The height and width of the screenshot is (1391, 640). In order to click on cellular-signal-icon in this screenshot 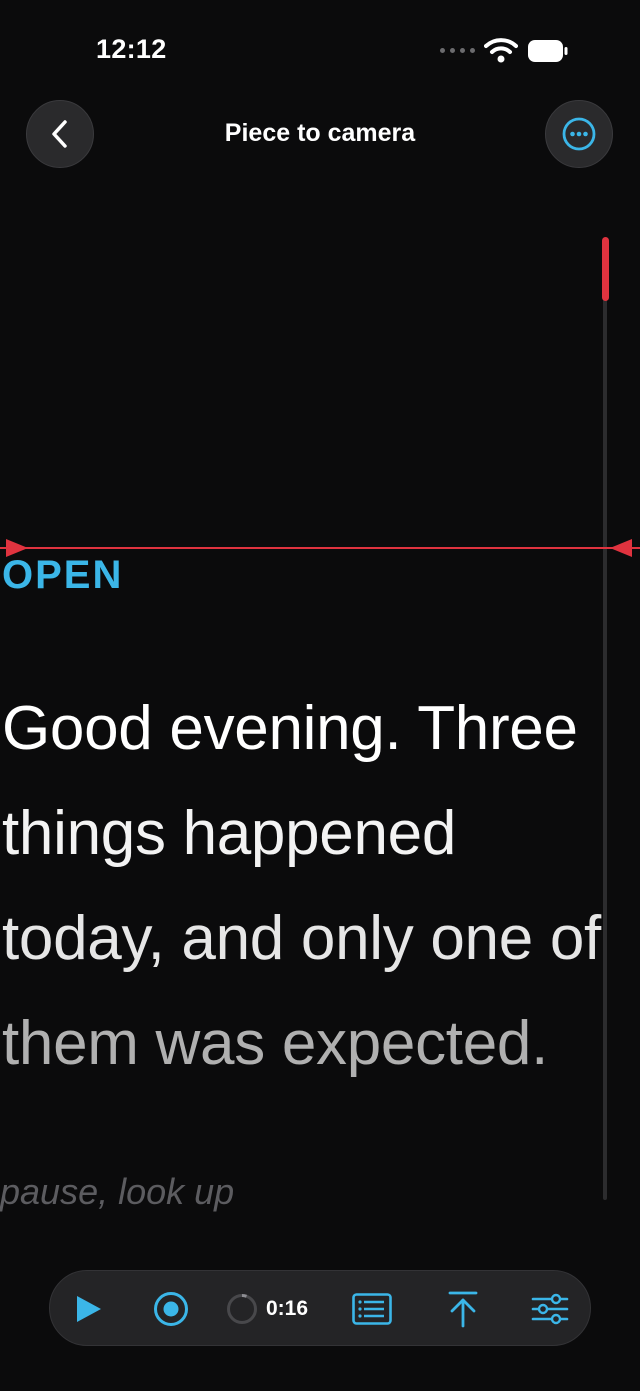, I will do `click(457, 50)`.